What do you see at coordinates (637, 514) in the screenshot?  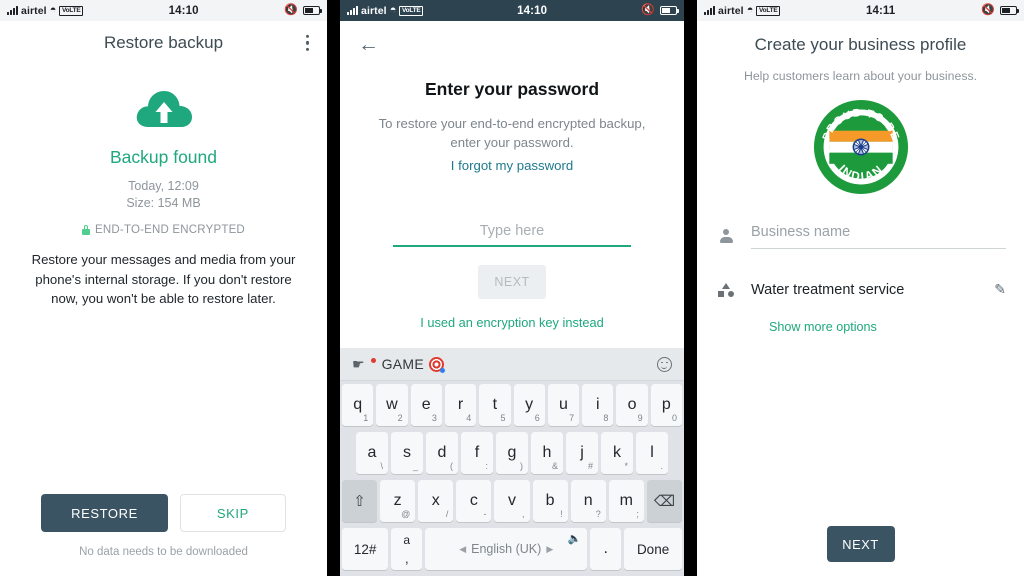 I see `key-sub: ;` at bounding box center [637, 514].